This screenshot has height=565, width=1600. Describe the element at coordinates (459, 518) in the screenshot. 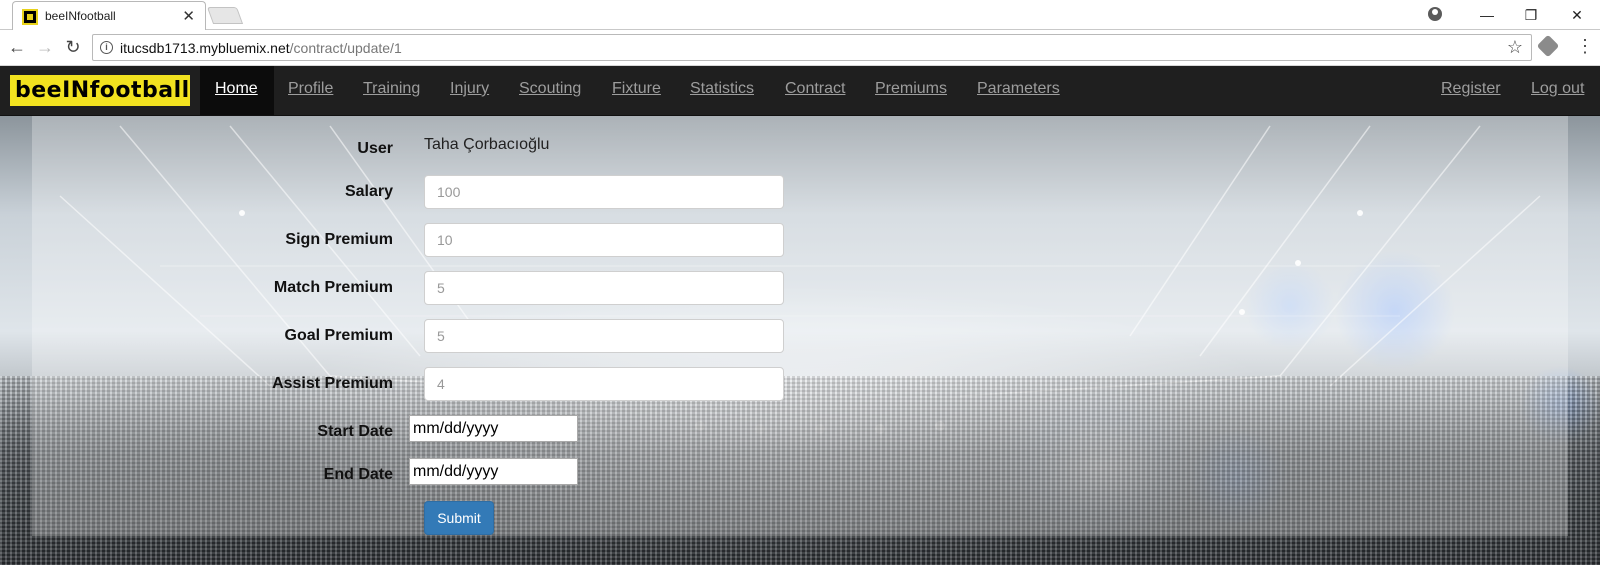

I see `submit-button: Submit` at that location.